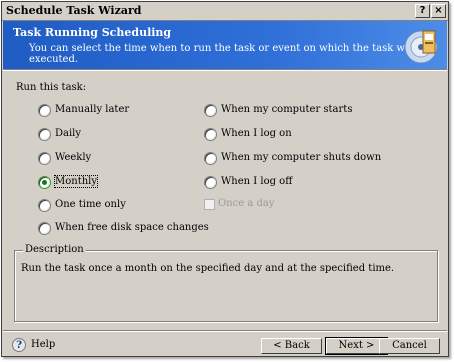  I want to click on option-label: Monthly, so click(76, 181).